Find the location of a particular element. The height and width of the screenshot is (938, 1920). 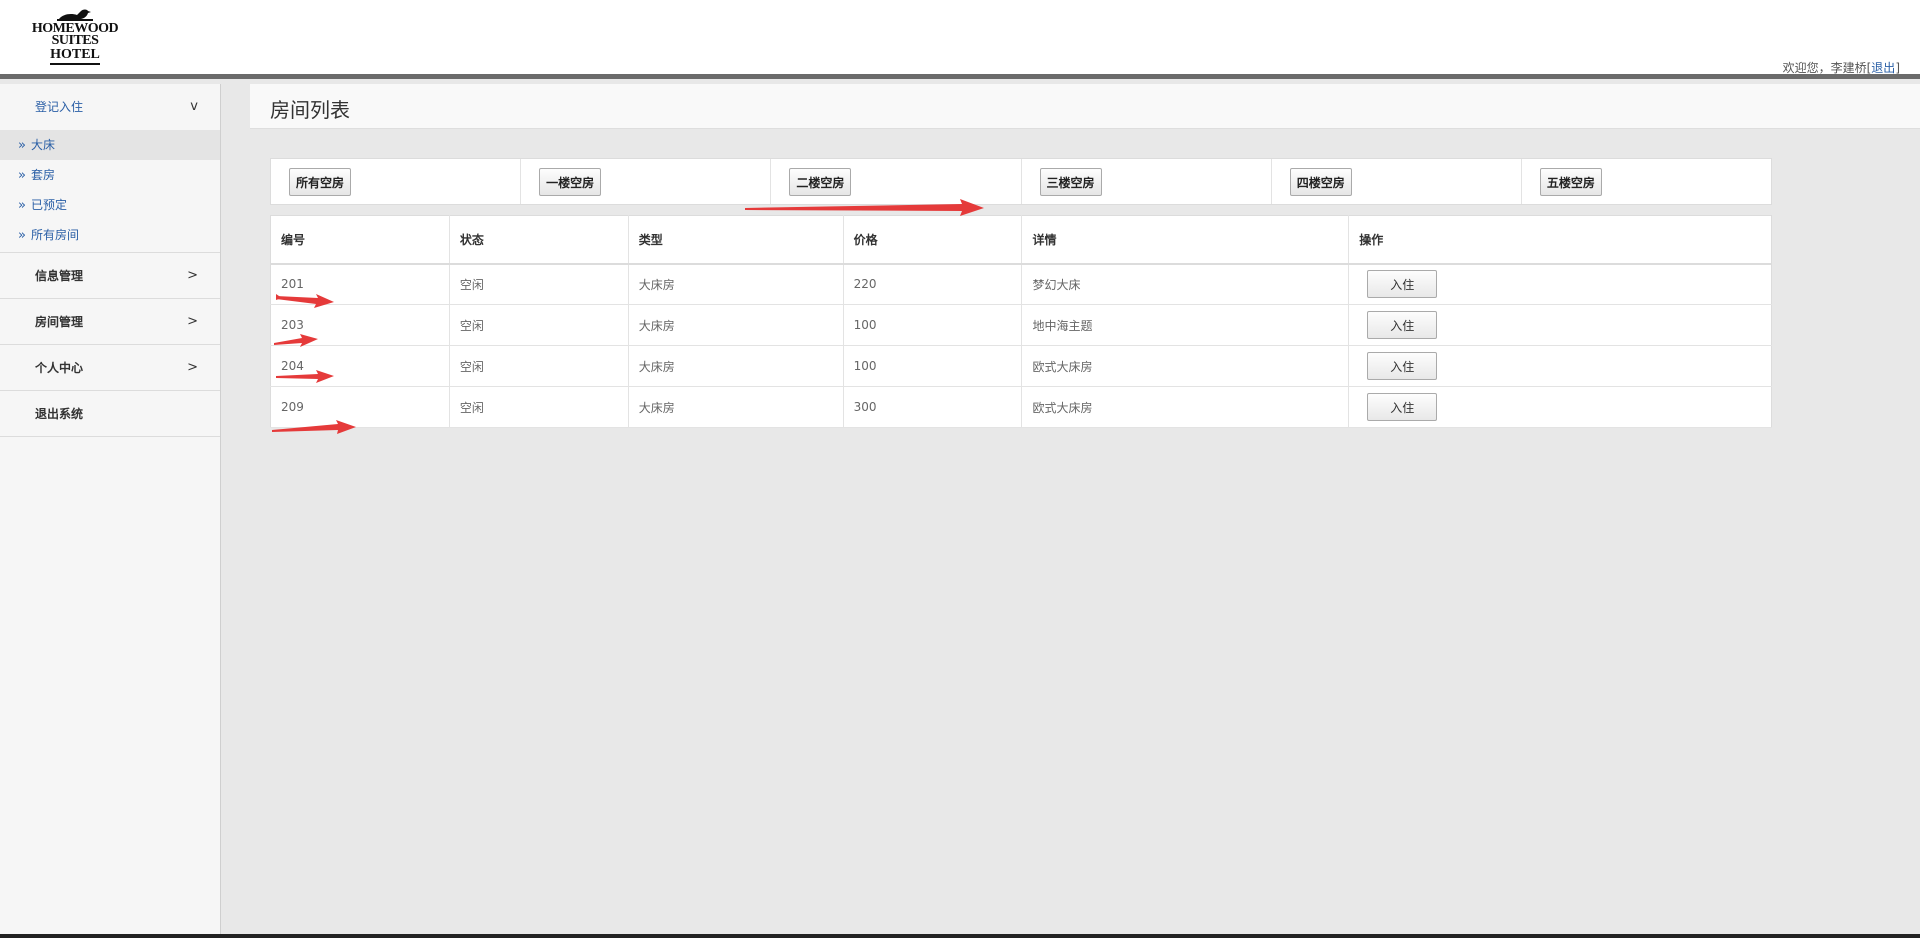

sidebar-group-label: 房间管理 is located at coordinates (59, 322).